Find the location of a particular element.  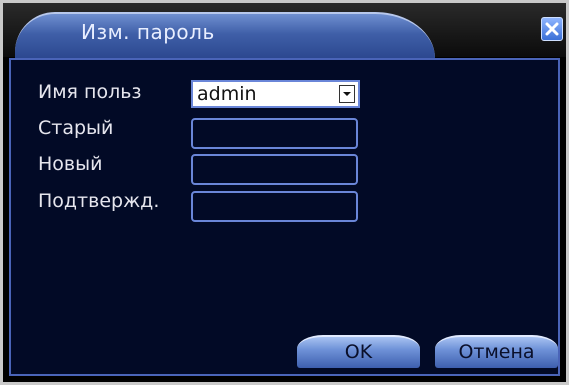

close-icon is located at coordinates (552, 29).